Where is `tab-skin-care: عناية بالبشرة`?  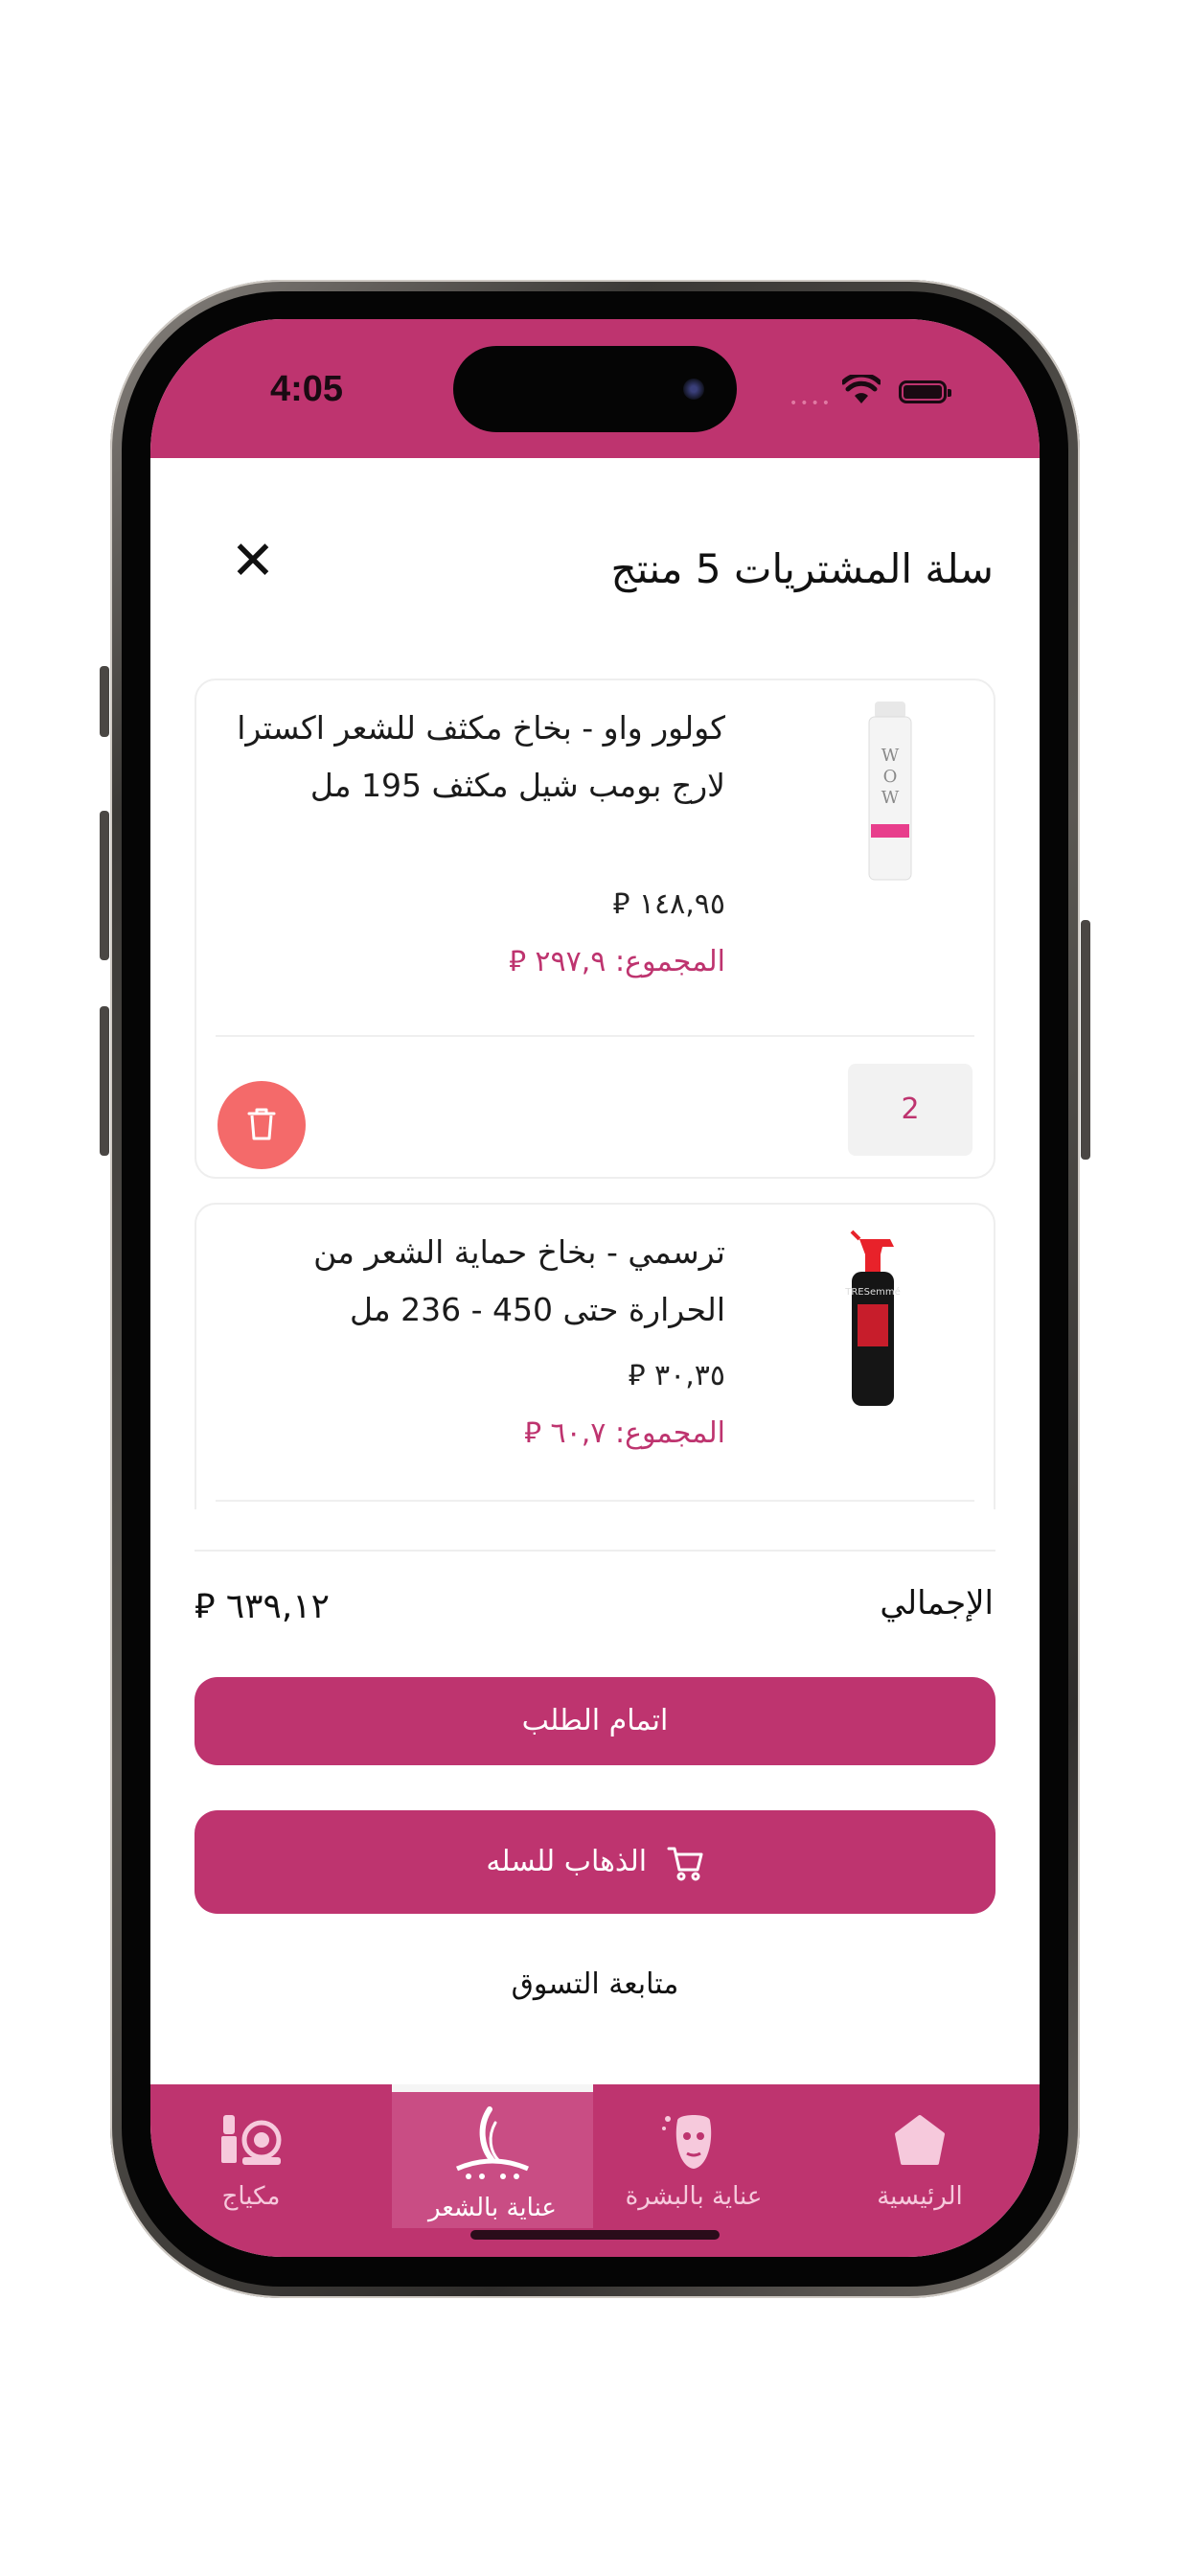 tab-skin-care: عناية بالبشرة is located at coordinates (694, 2156).